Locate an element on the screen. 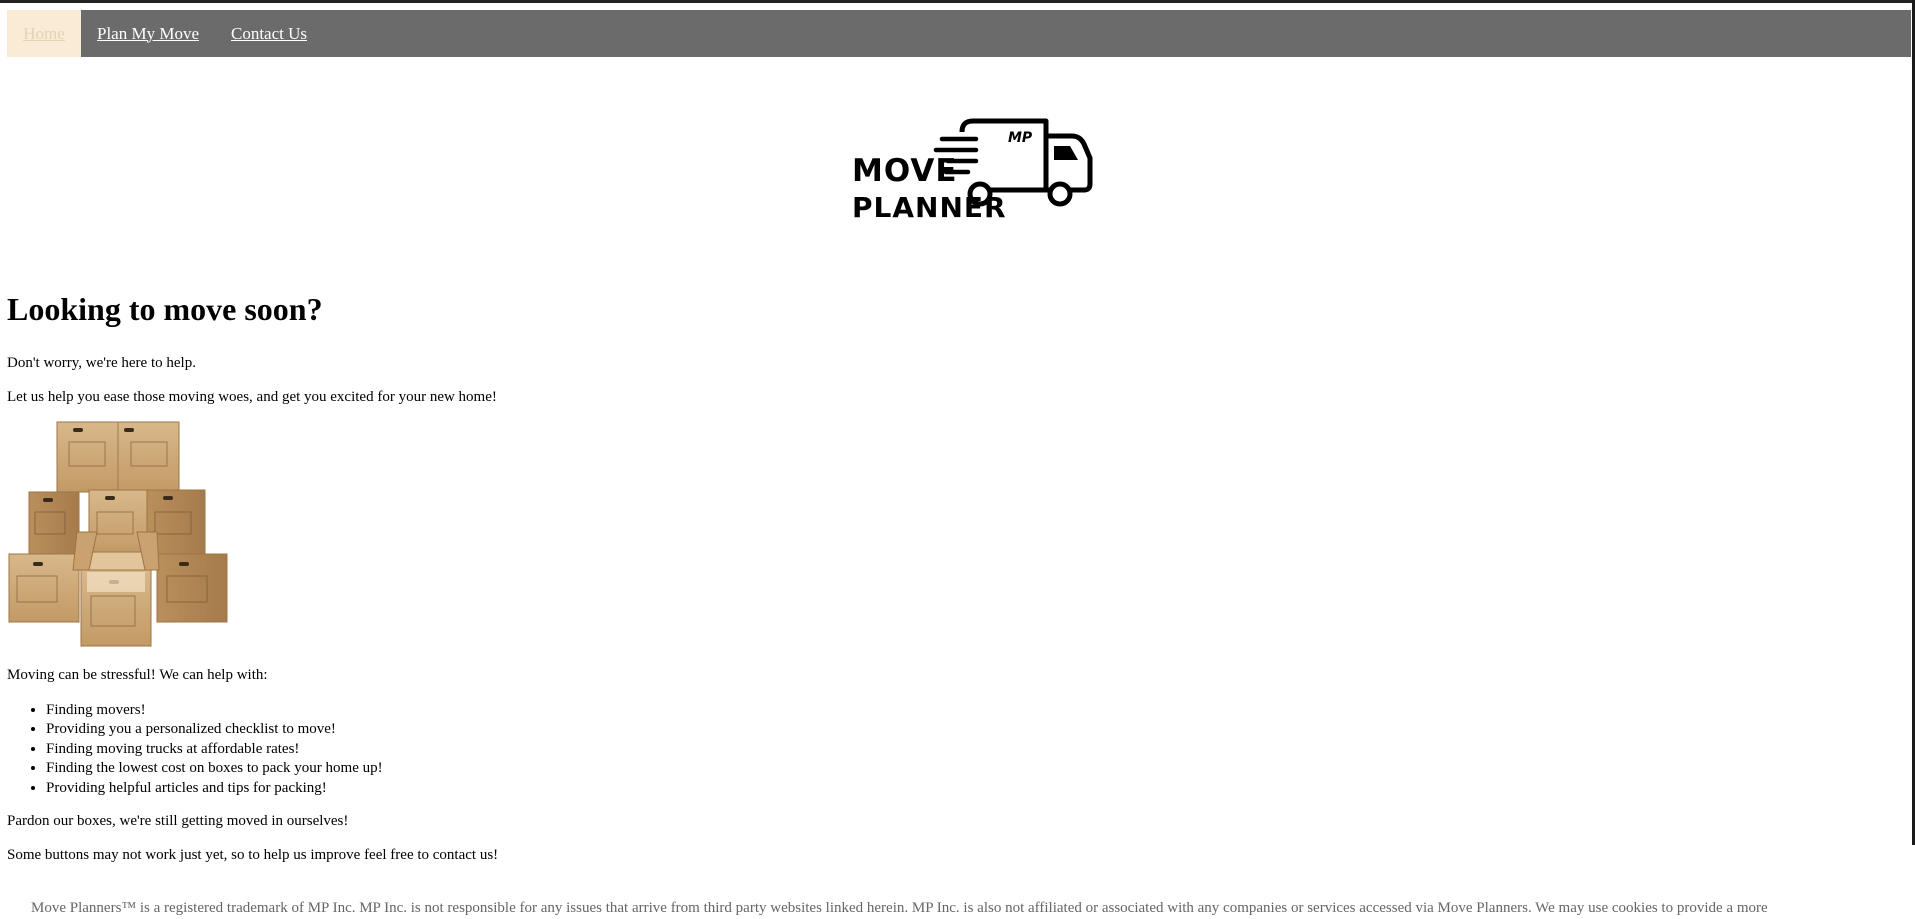 The width and height of the screenshot is (1915, 919). logo-badge-text: MP is located at coordinates (1020, 138).